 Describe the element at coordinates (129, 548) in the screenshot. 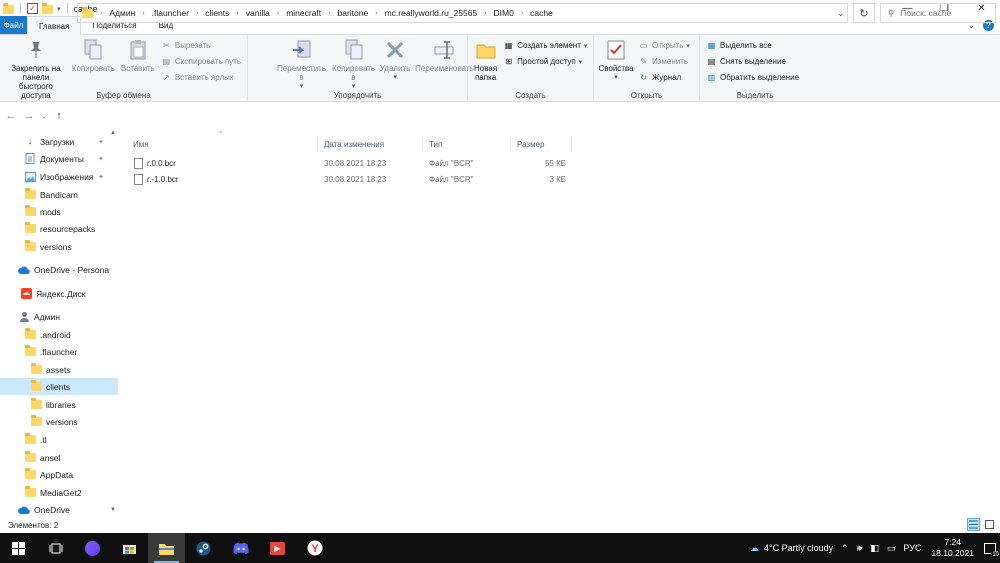

I see `microsoft-store-button` at that location.